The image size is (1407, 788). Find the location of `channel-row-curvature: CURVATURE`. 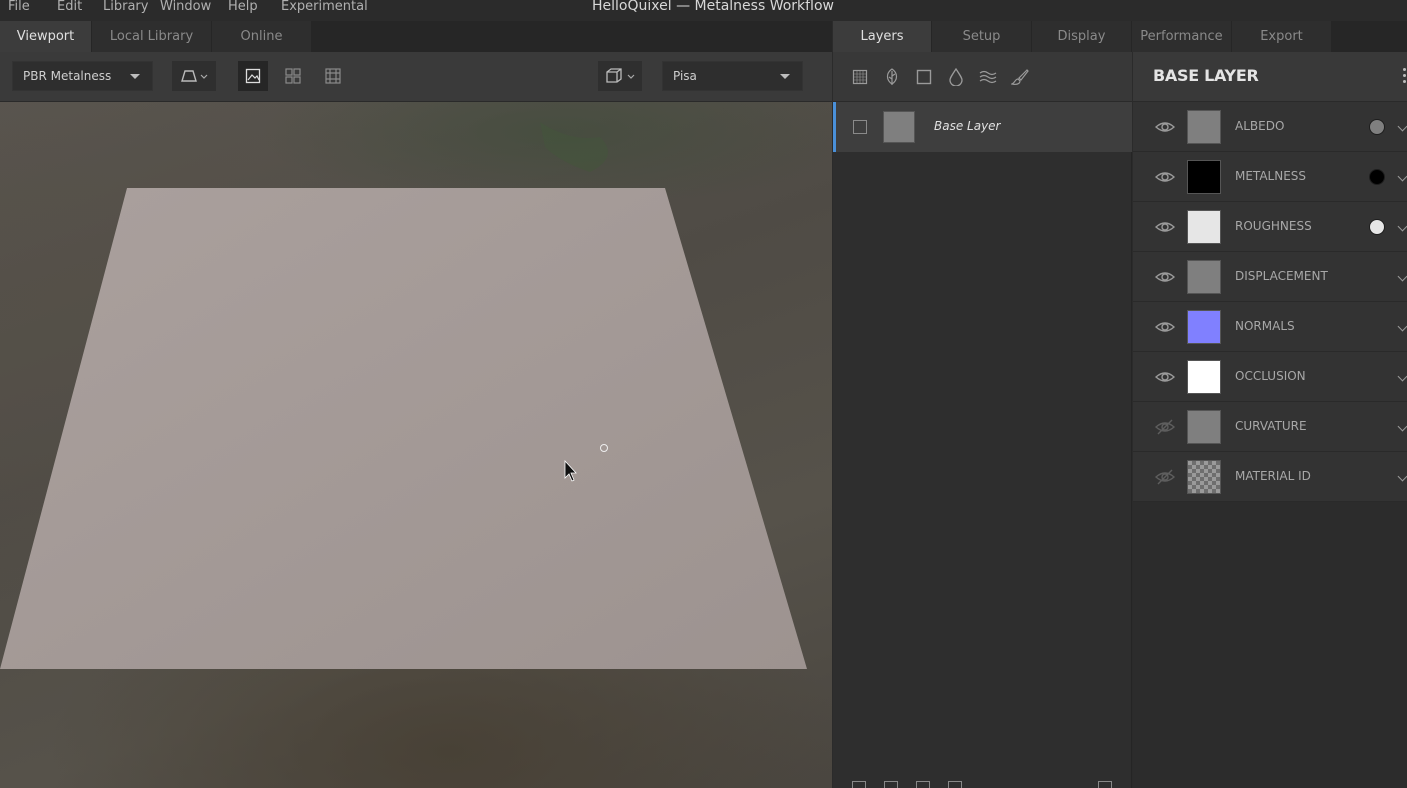

channel-row-curvature: CURVATURE is located at coordinates (1270, 427).